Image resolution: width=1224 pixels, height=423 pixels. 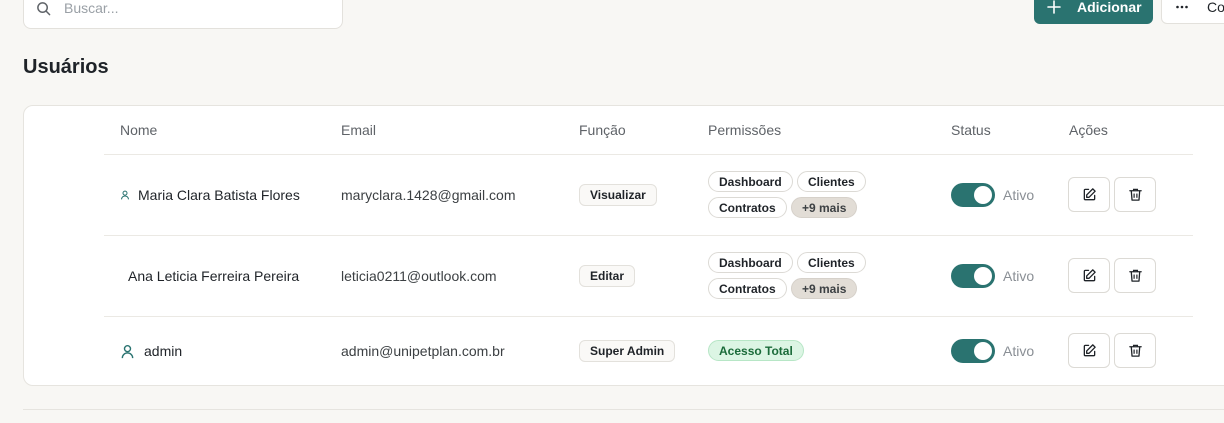 I want to click on column-header-role: Função, so click(x=602, y=130).